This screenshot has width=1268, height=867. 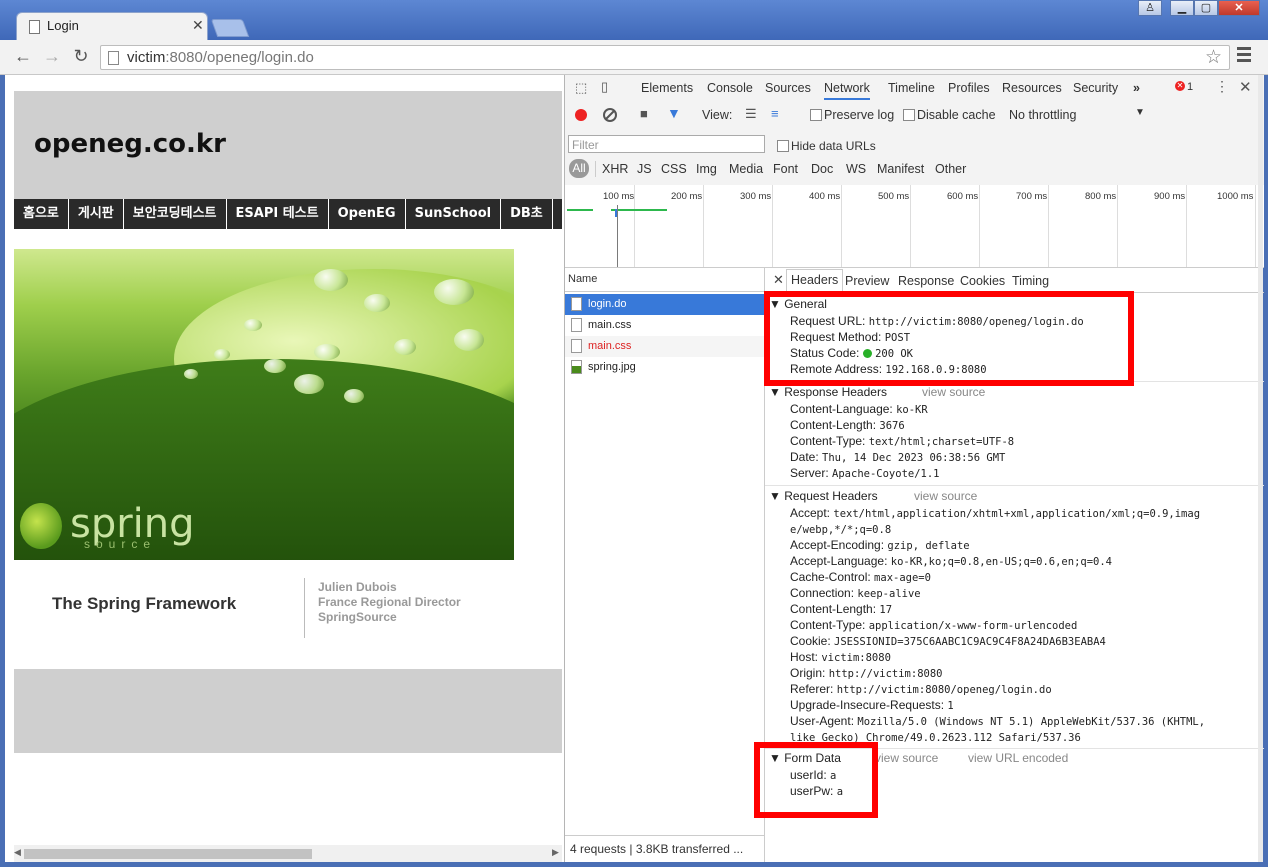 I want to click on window-close-button: ✕, so click(x=1239, y=8).